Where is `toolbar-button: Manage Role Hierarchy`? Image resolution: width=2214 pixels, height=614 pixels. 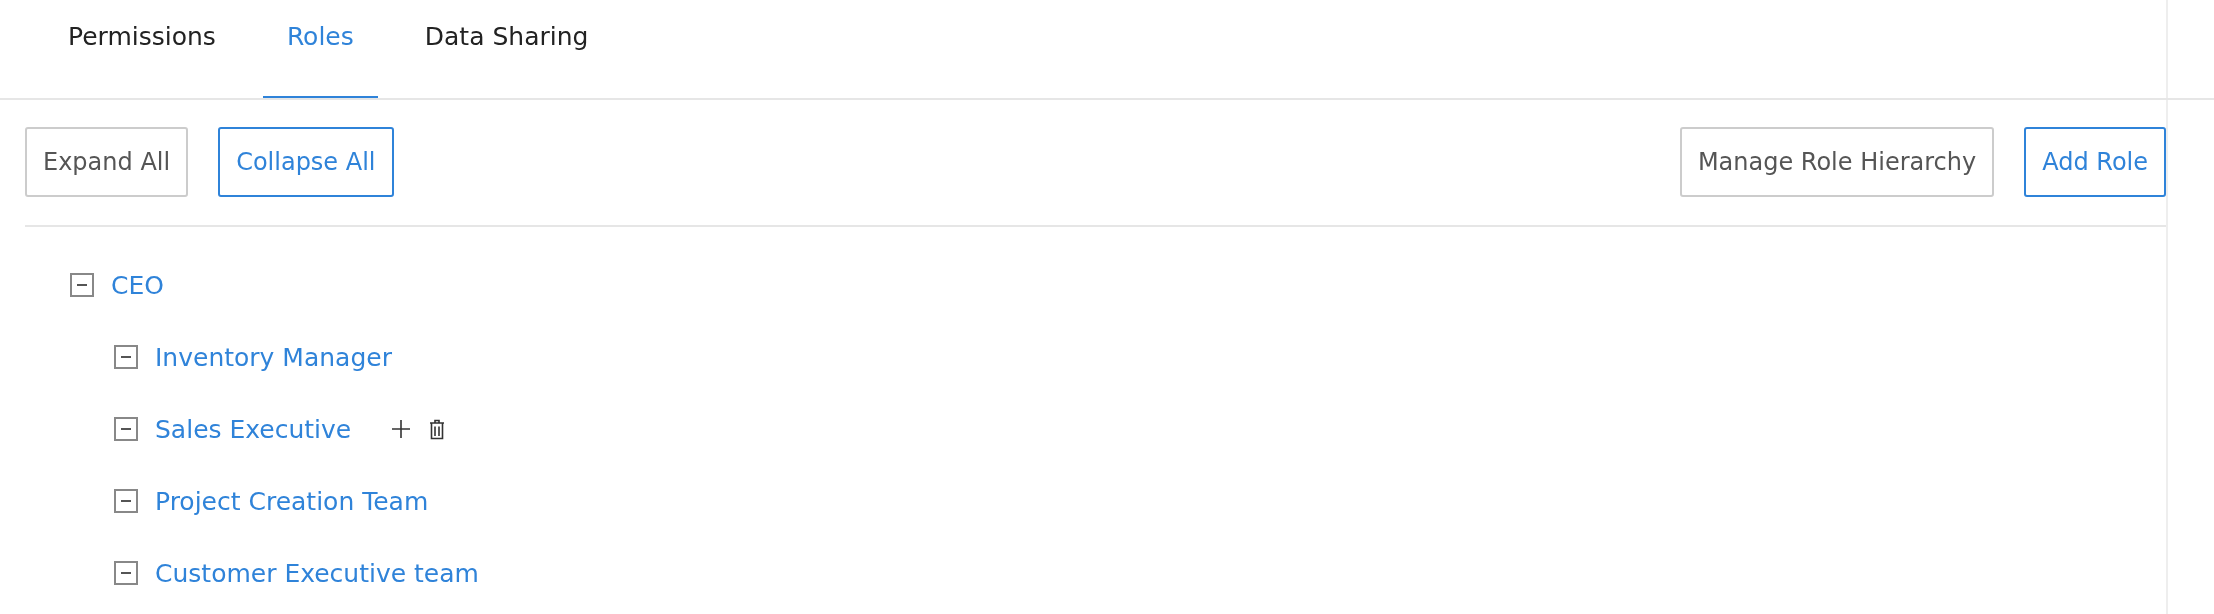 toolbar-button: Manage Role Hierarchy is located at coordinates (1837, 162).